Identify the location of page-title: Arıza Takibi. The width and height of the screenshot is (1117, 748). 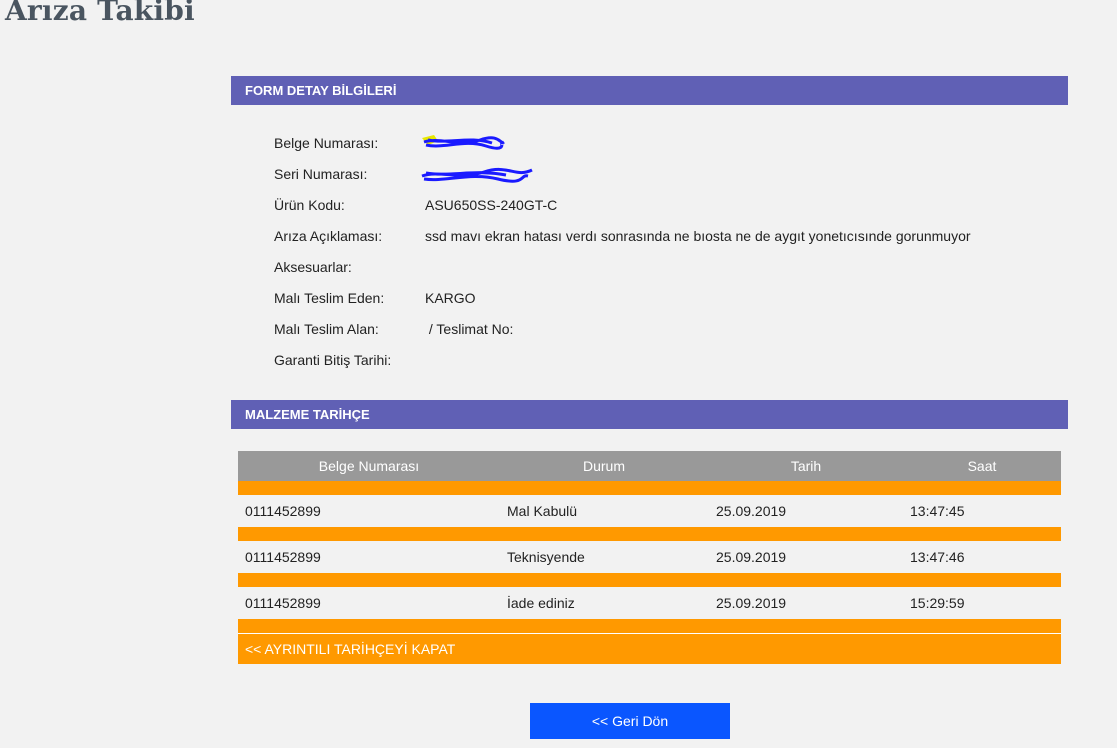
(100, 13).